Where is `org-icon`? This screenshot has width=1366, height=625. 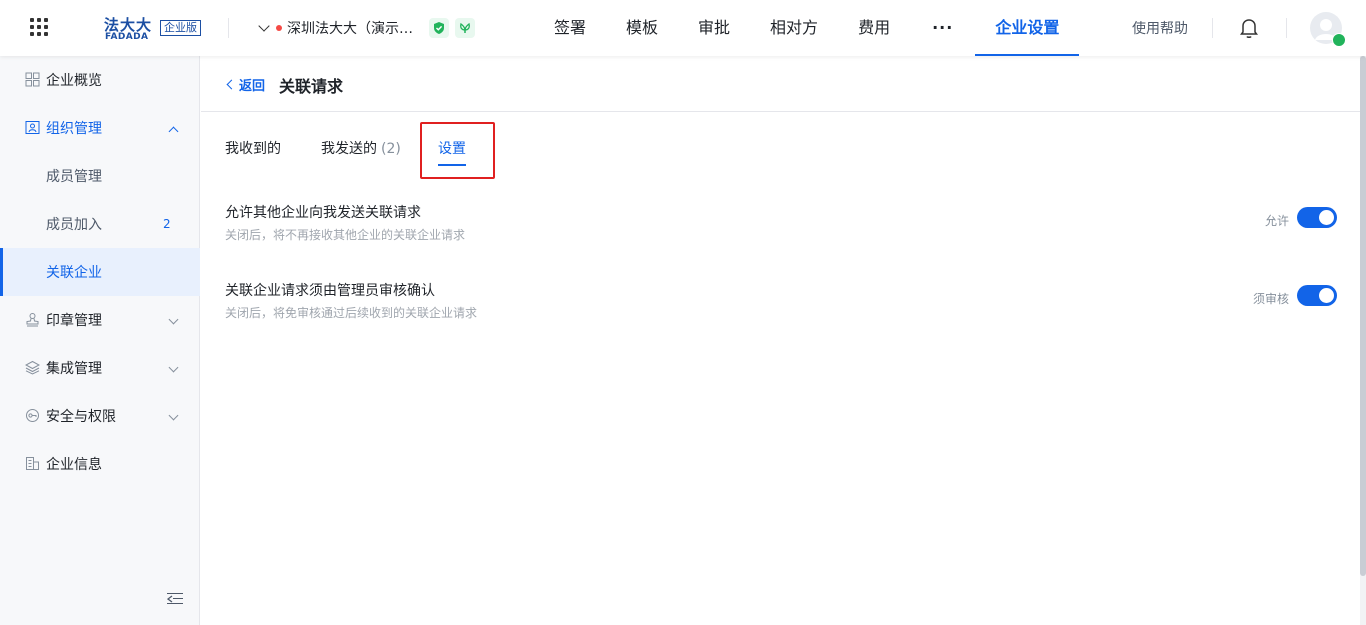
org-icon is located at coordinates (32, 127).